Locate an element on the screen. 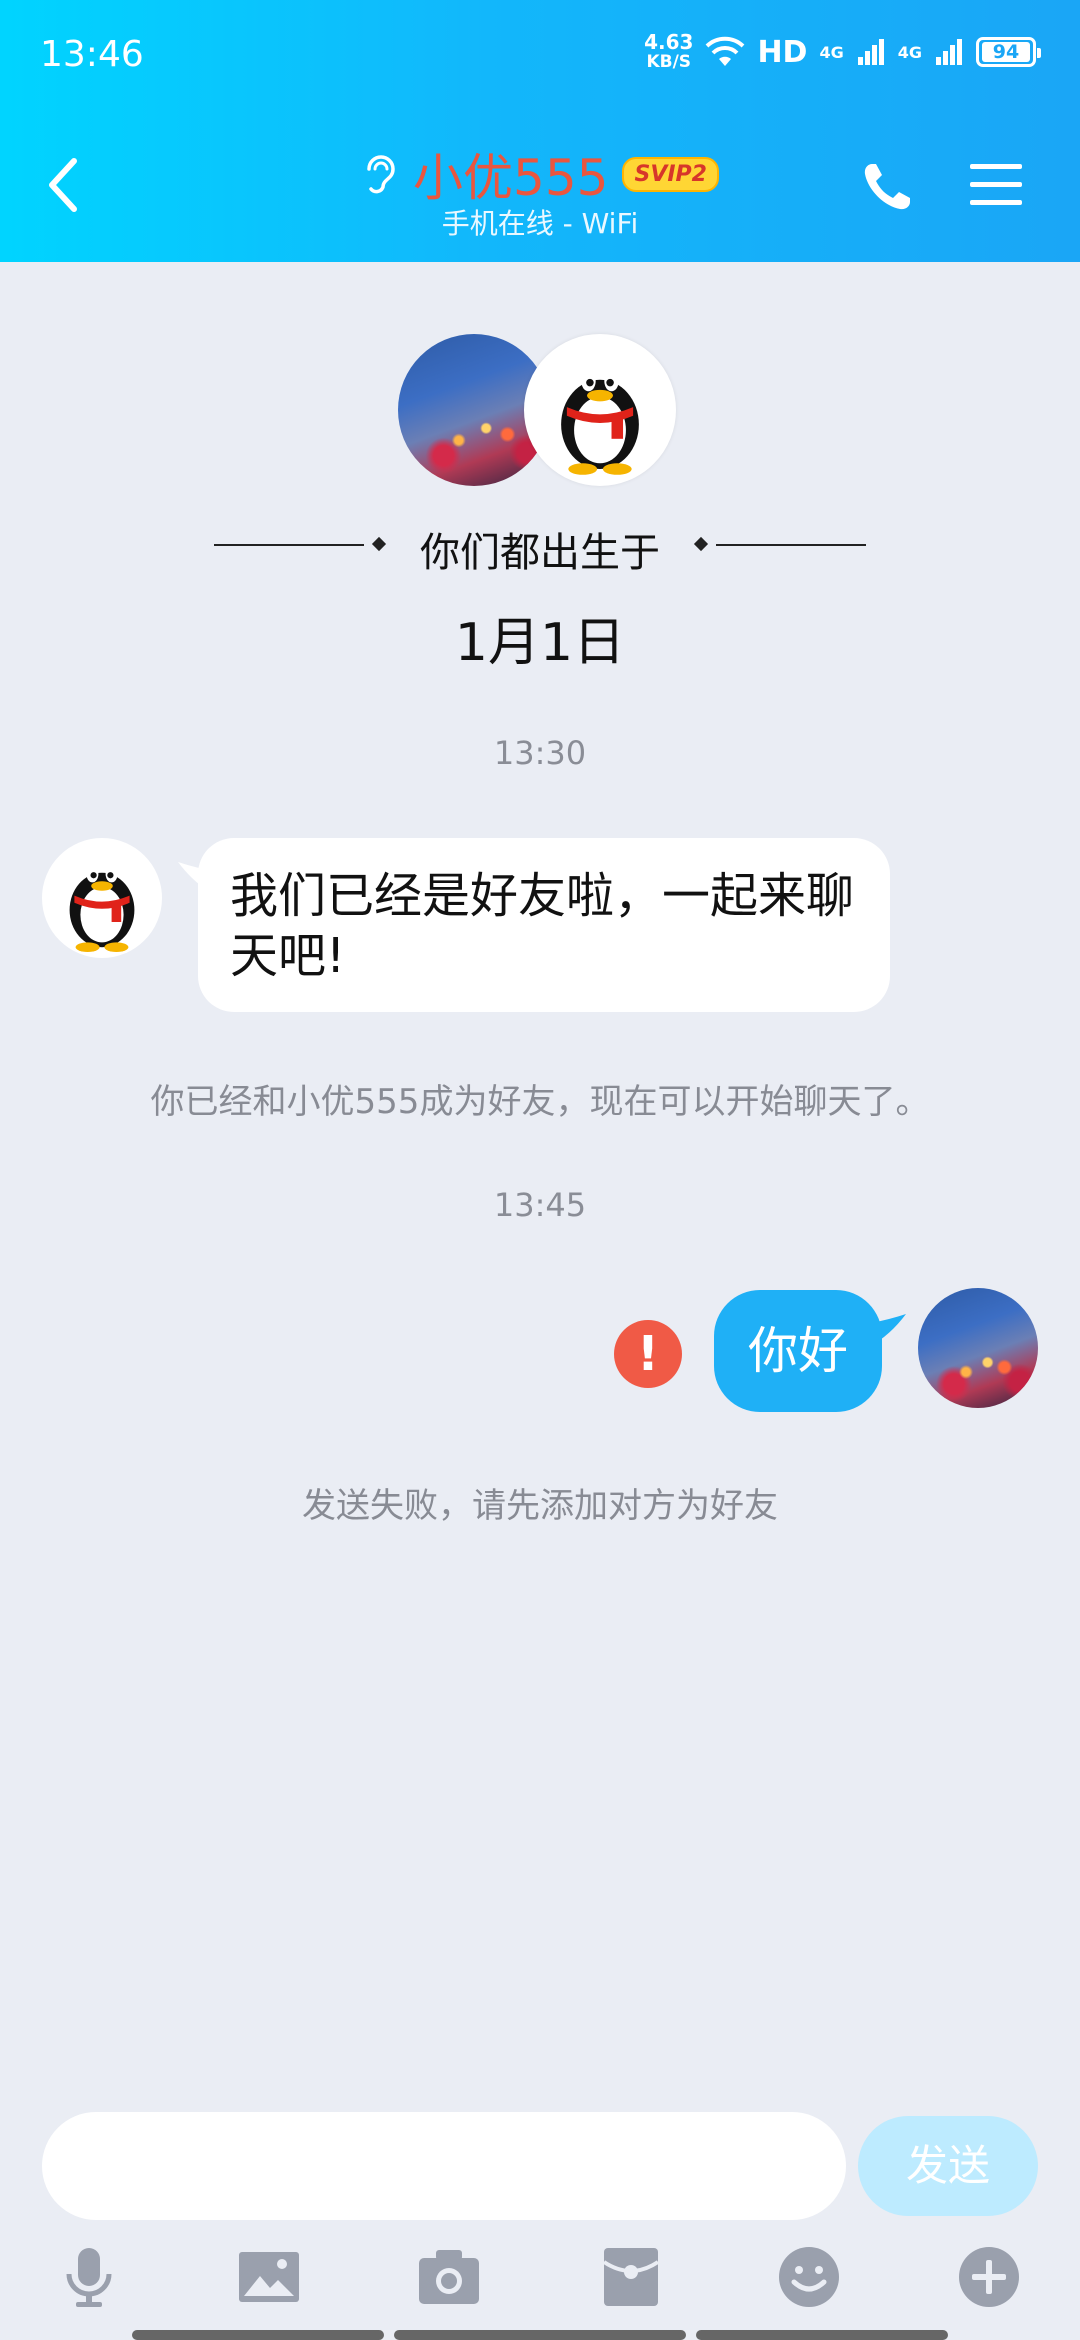 This screenshot has width=1080, height=2340. message-timestamp: 13:30 is located at coordinates (540, 753).